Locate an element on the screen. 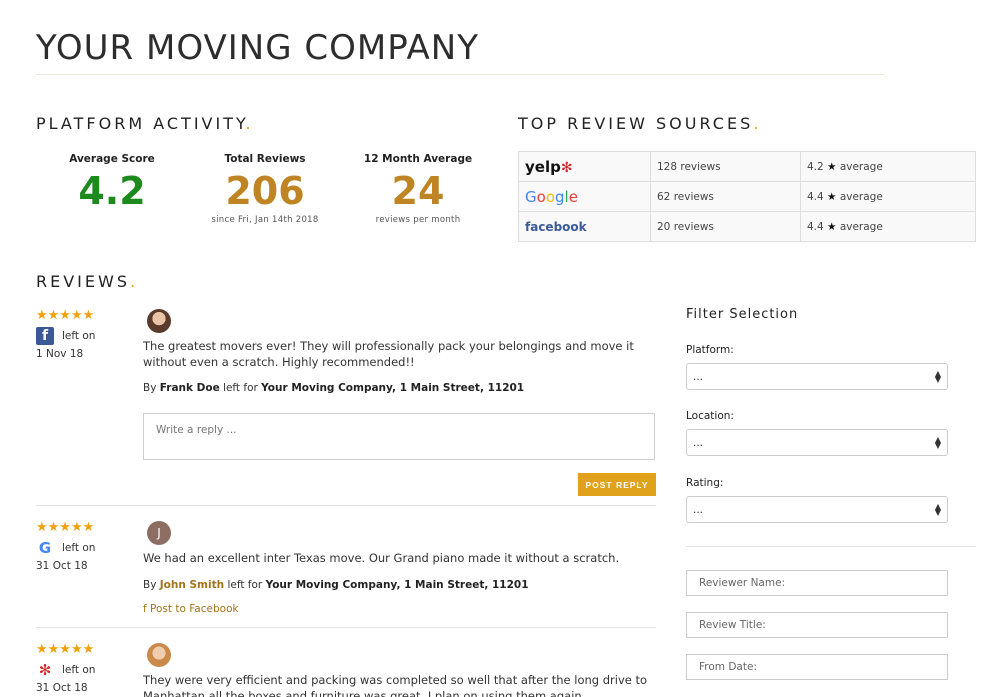  stat-sub: reviews per month is located at coordinates (418, 220).